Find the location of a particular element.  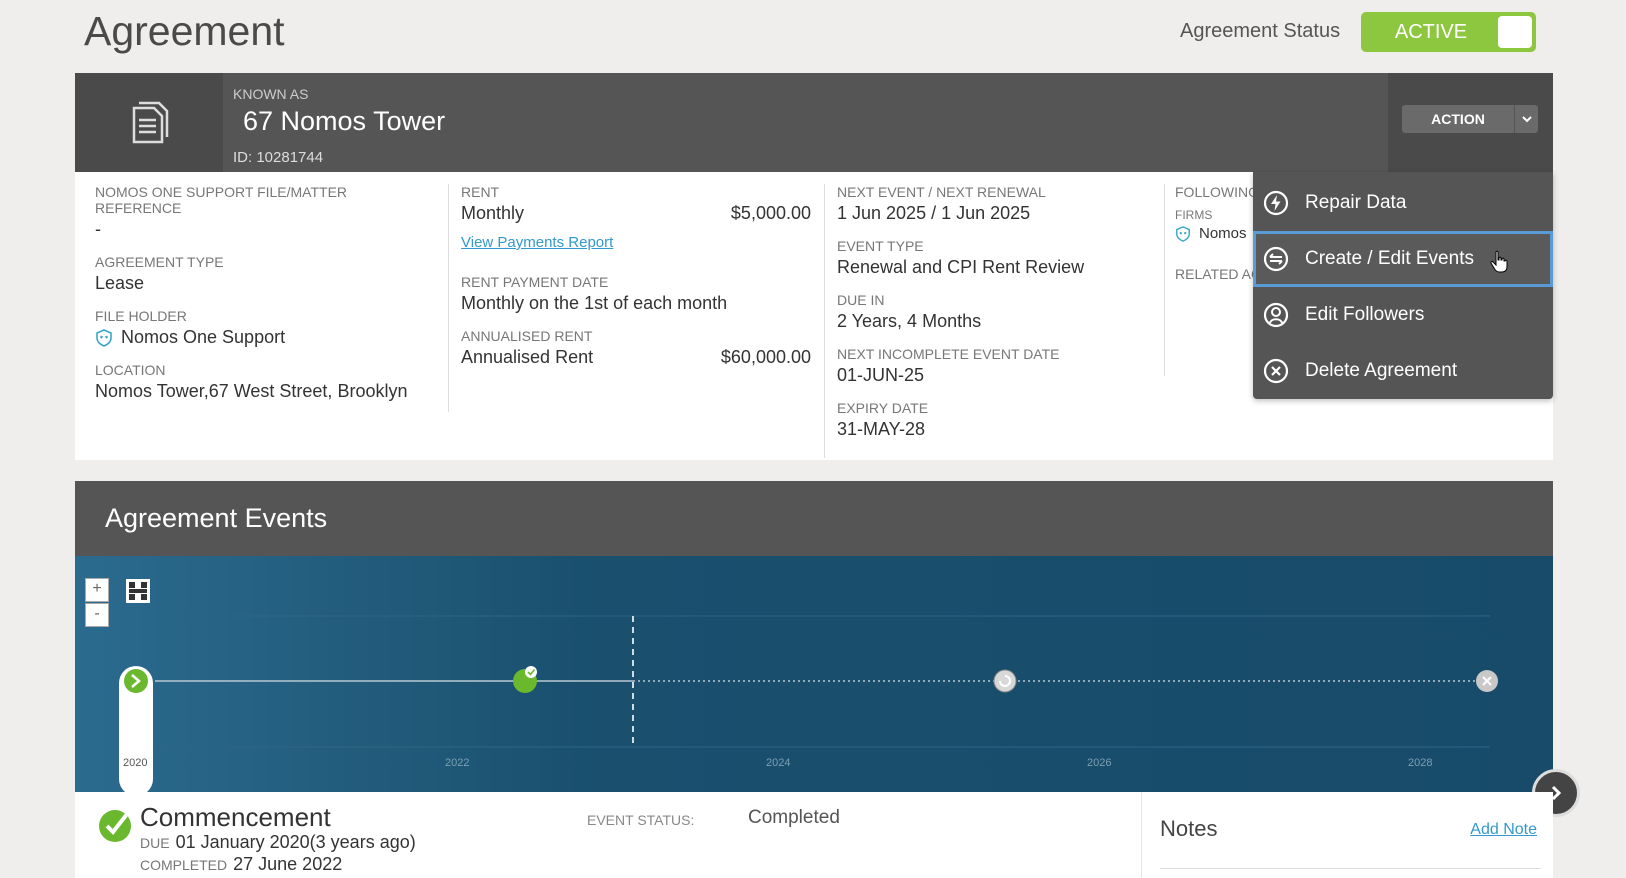

year-tick: 2020 is located at coordinates (135, 763).